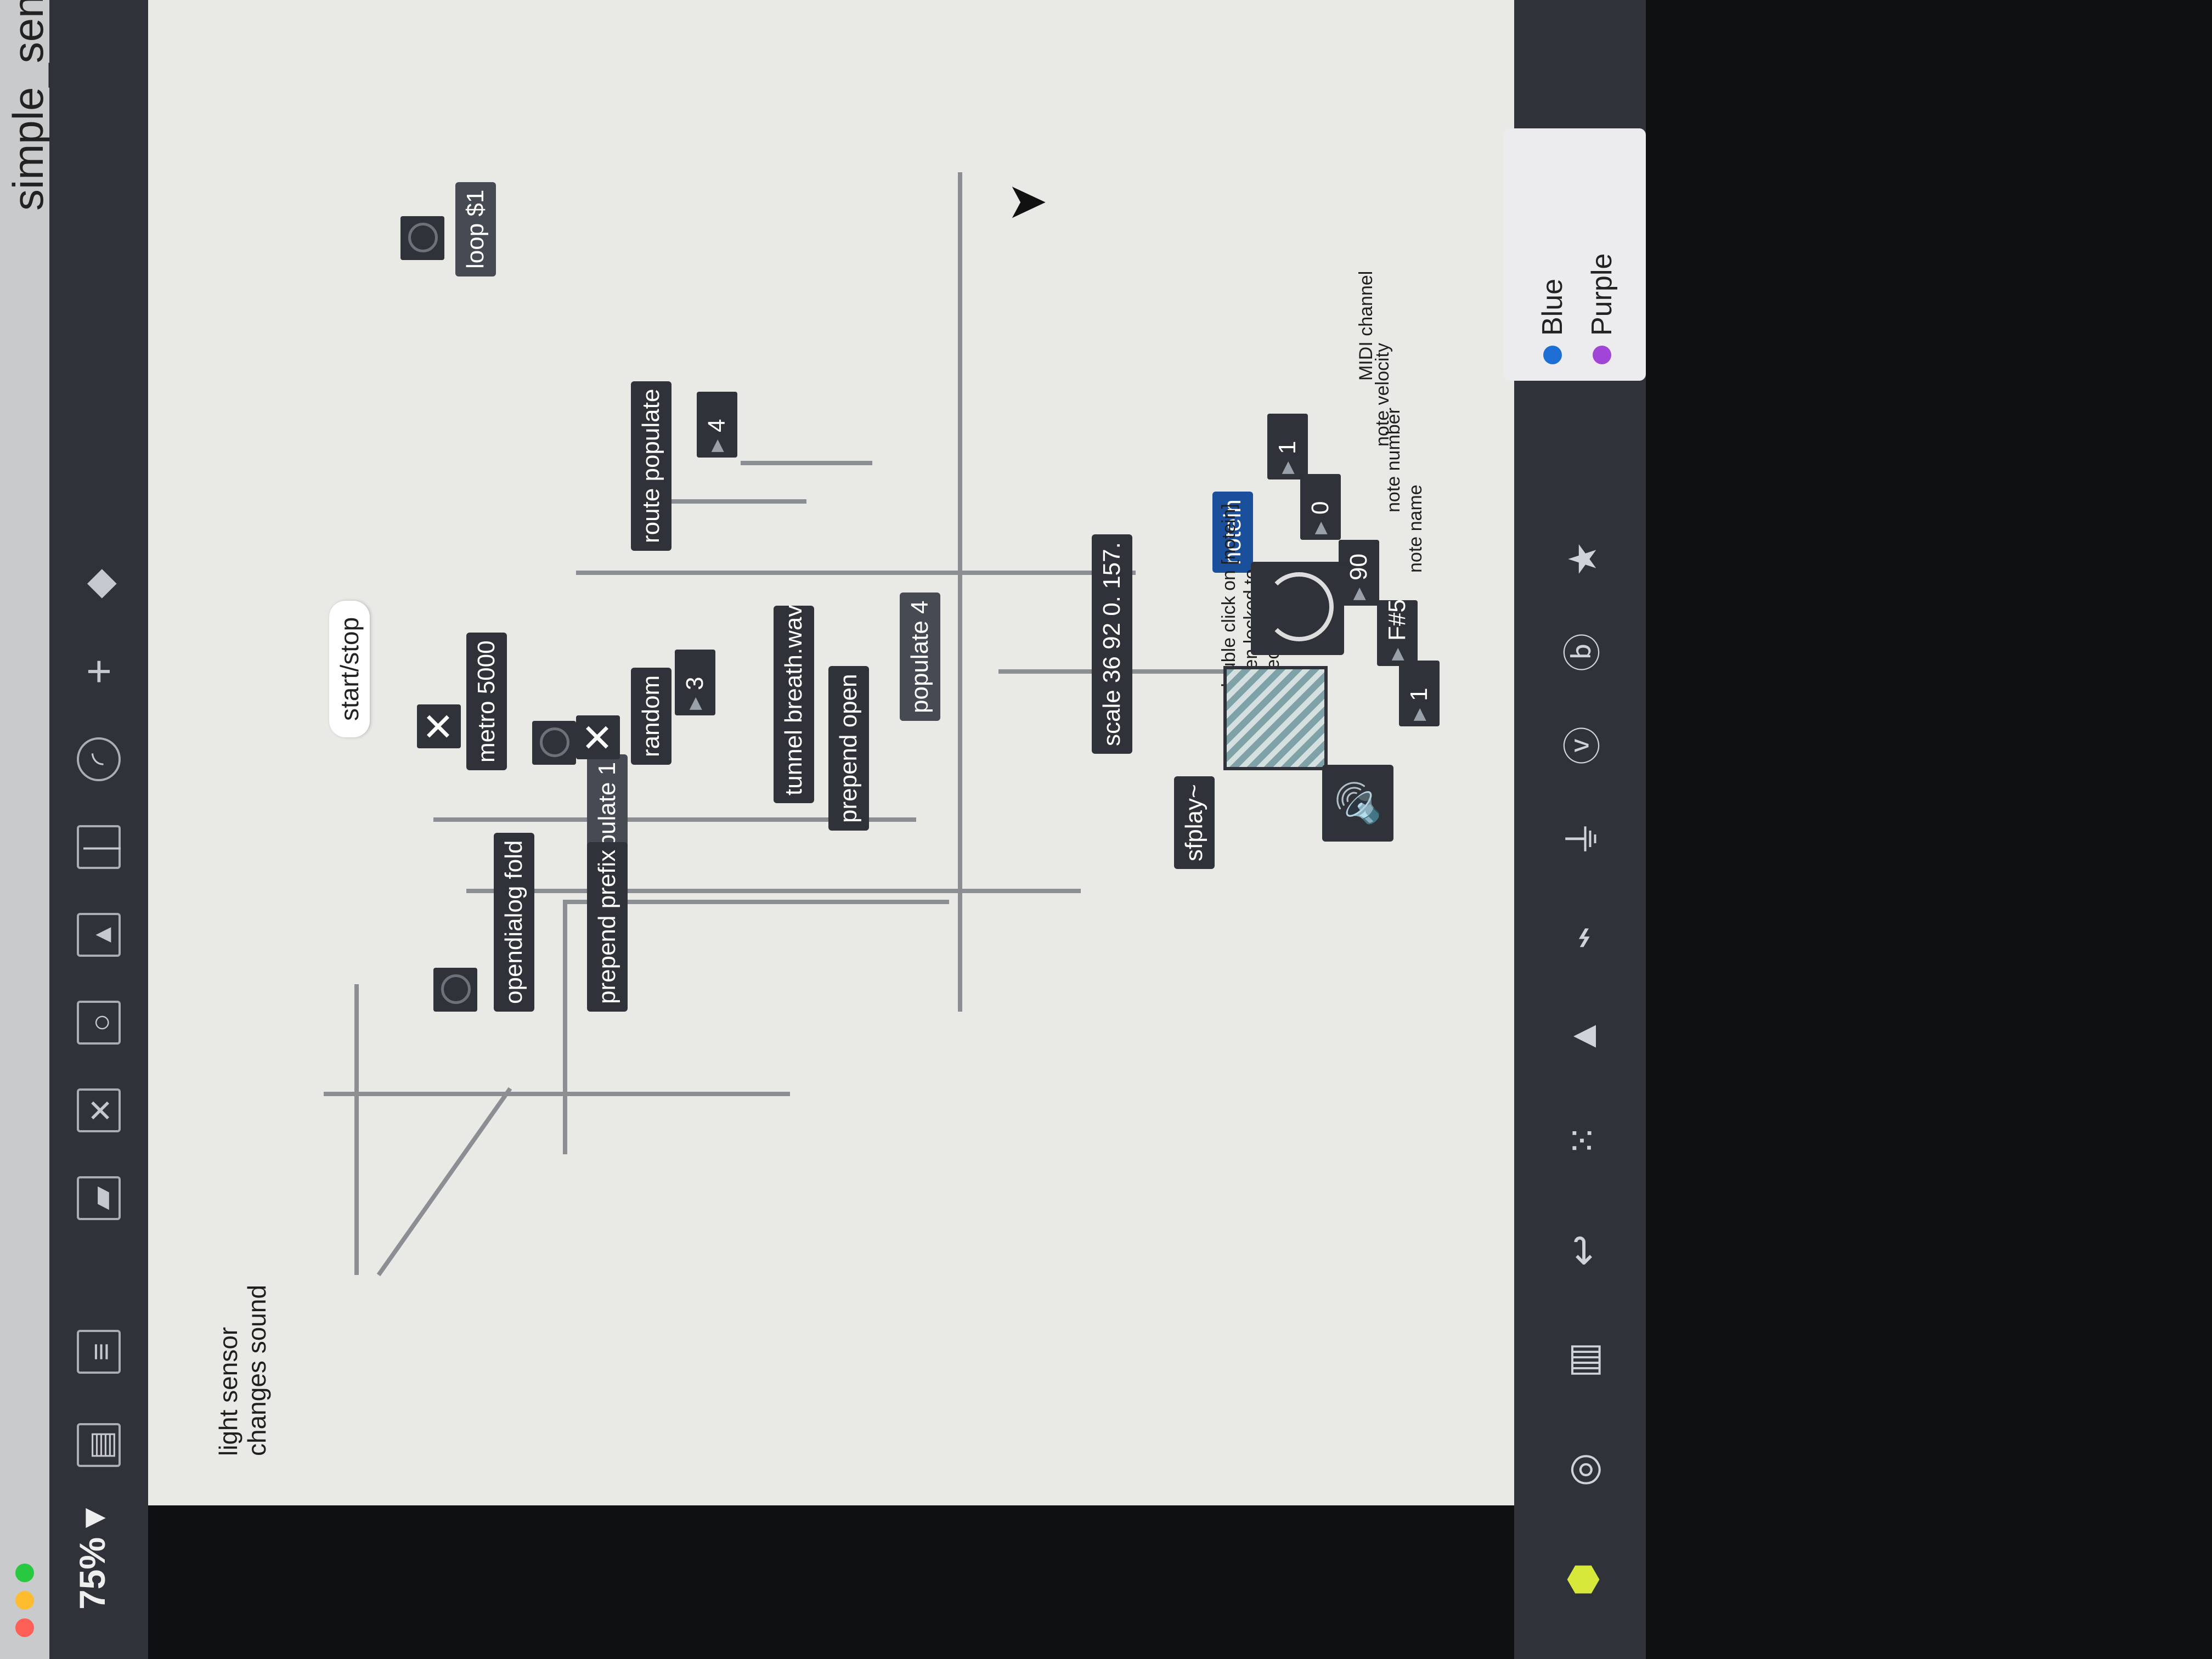 Image resolution: width=2212 pixels, height=1659 pixels. I want to click on grid-icon: ⁙, so click(1582, 1140).